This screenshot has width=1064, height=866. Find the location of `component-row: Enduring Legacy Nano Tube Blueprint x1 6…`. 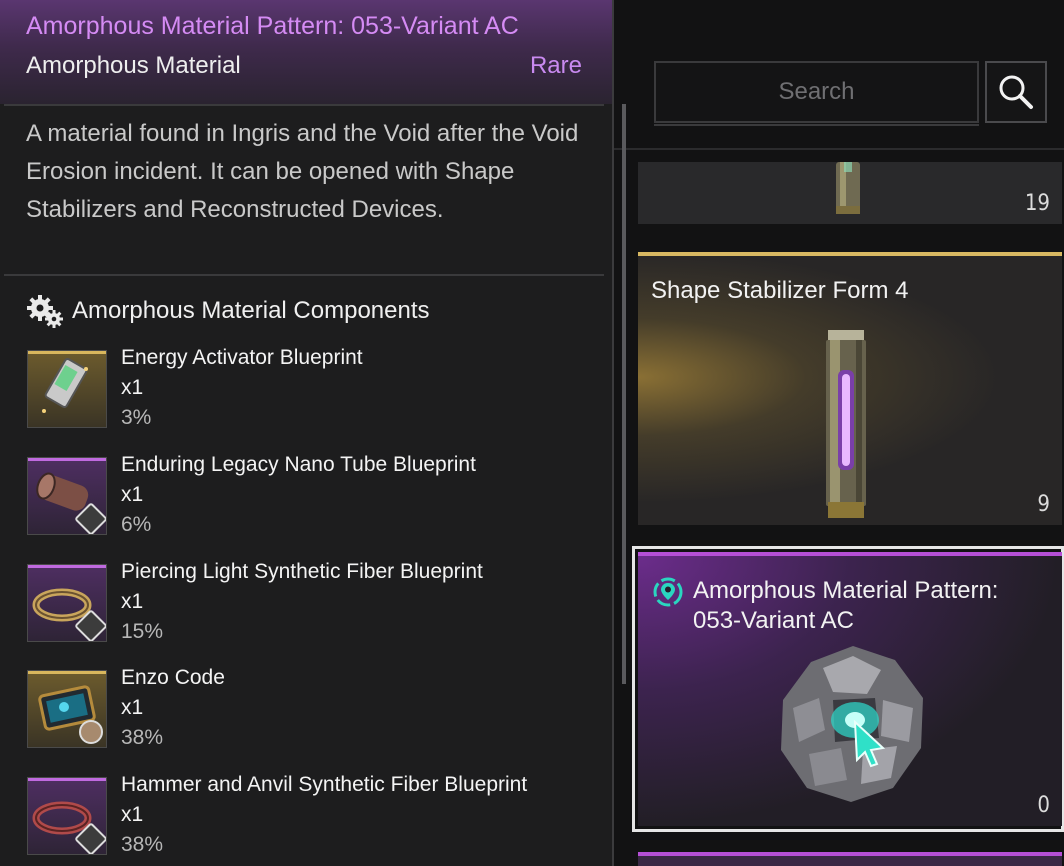

component-row: Enduring Legacy Nano Tube Blueprint x1 6… is located at coordinates (307, 505).